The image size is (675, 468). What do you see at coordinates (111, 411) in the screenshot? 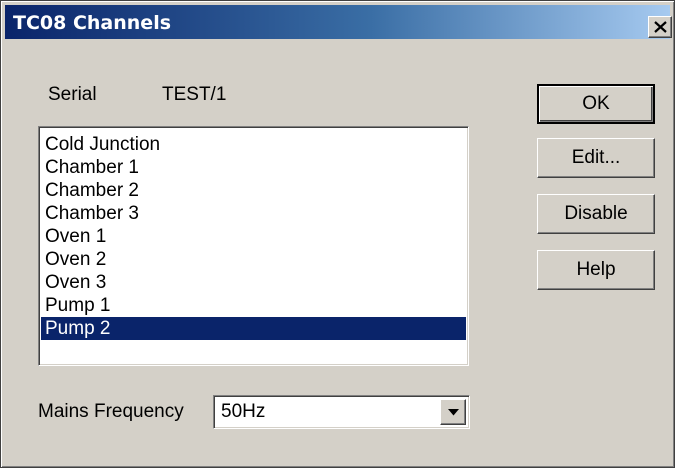
I see `mains-frequency-label: Mains Frequency` at bounding box center [111, 411].